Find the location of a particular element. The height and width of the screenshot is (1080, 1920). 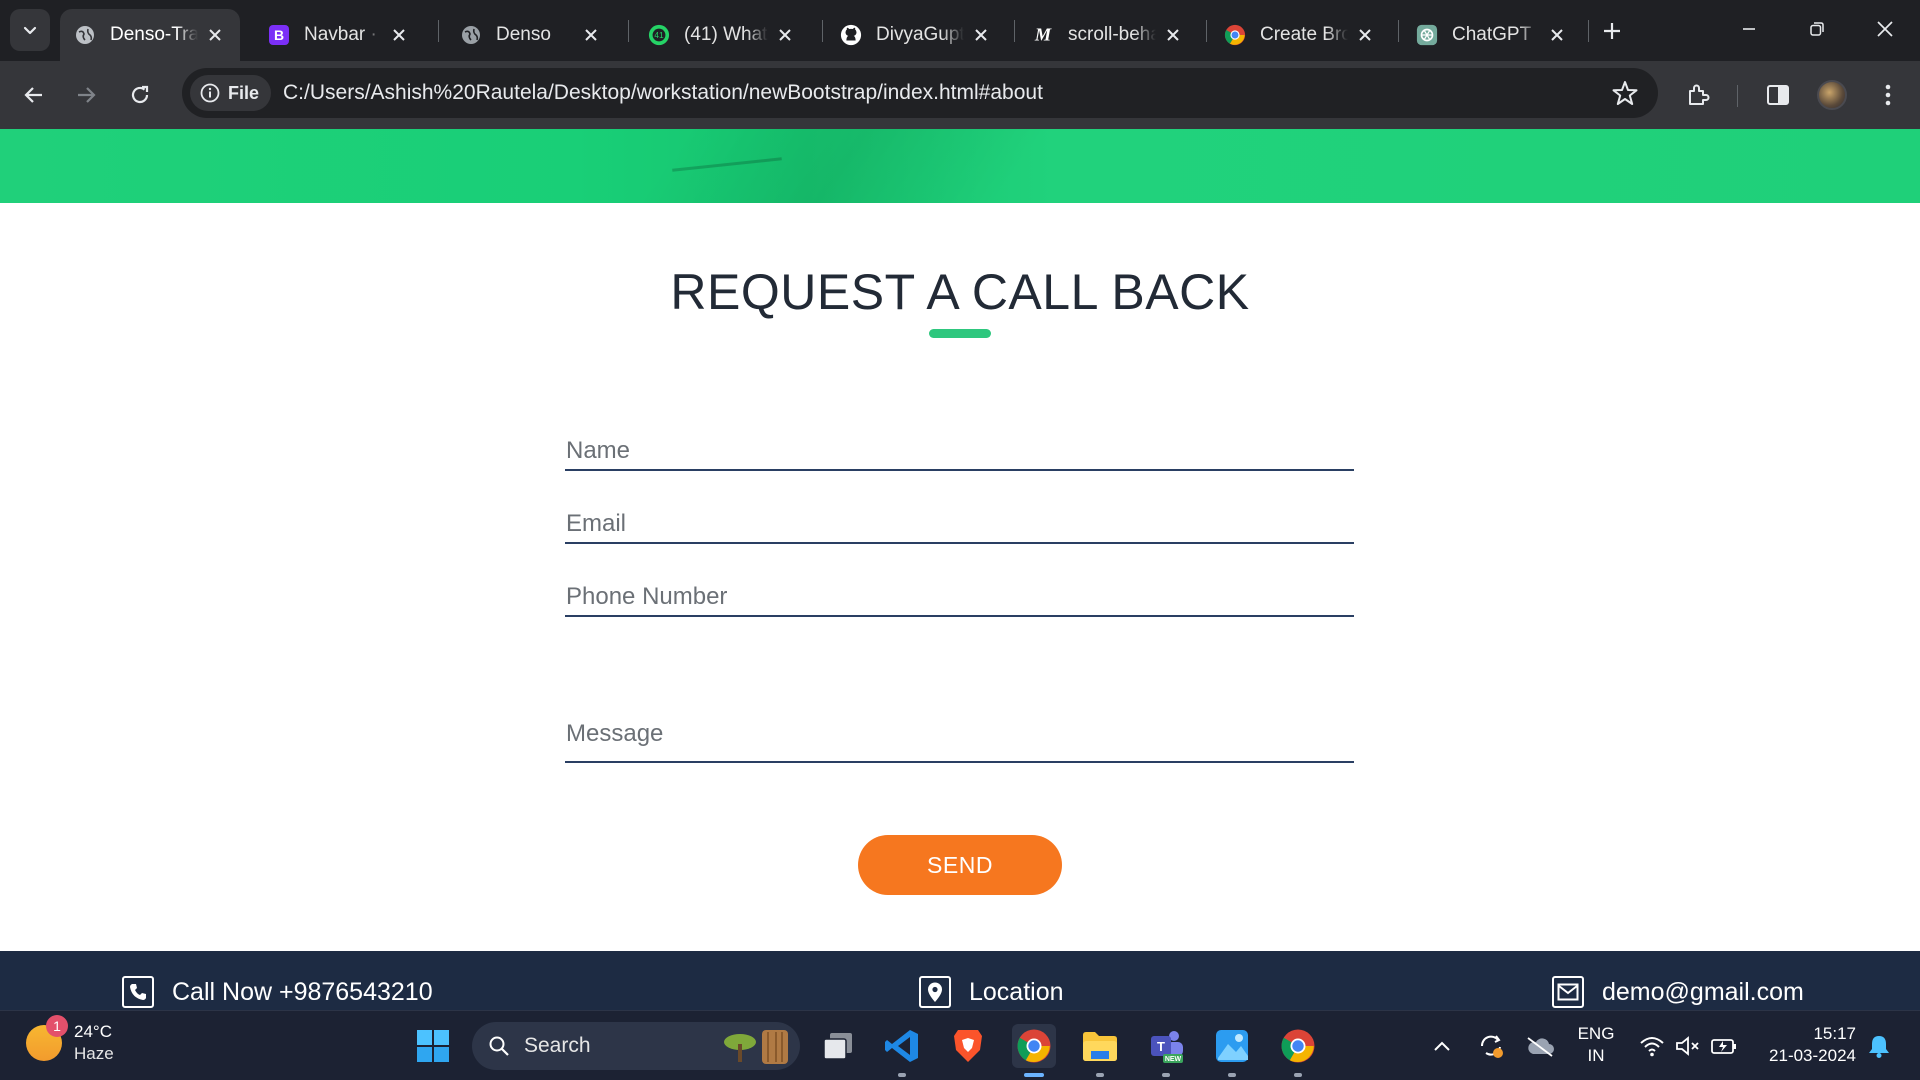

whatsapp-icon: 41 is located at coordinates (659, 35).